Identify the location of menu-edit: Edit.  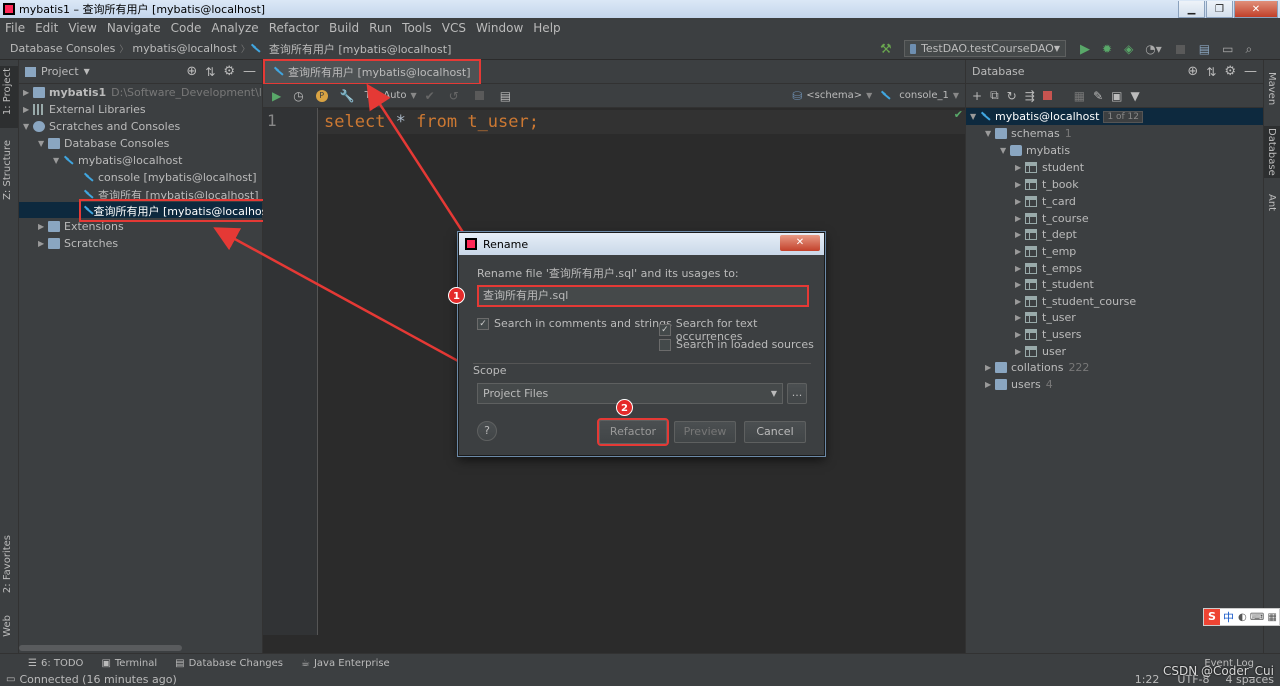
(46, 28).